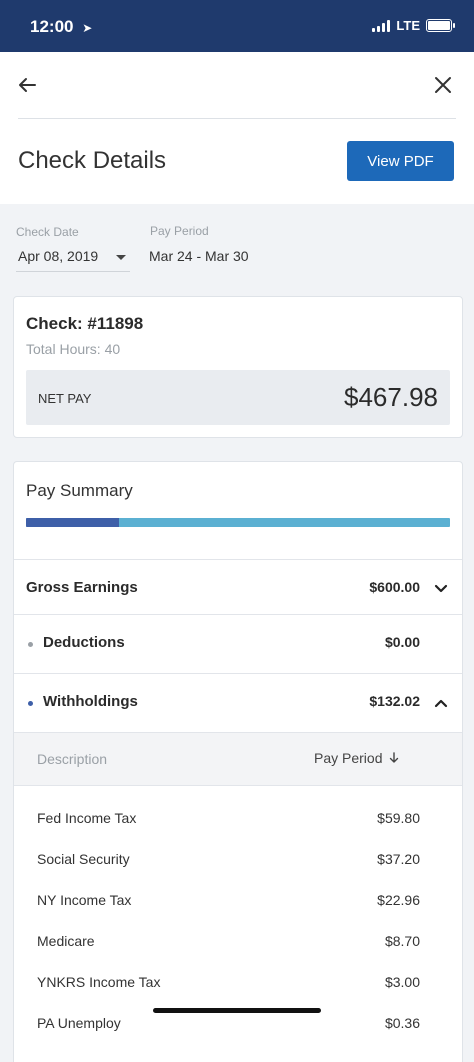  I want to click on close-icon, so click(443, 85).